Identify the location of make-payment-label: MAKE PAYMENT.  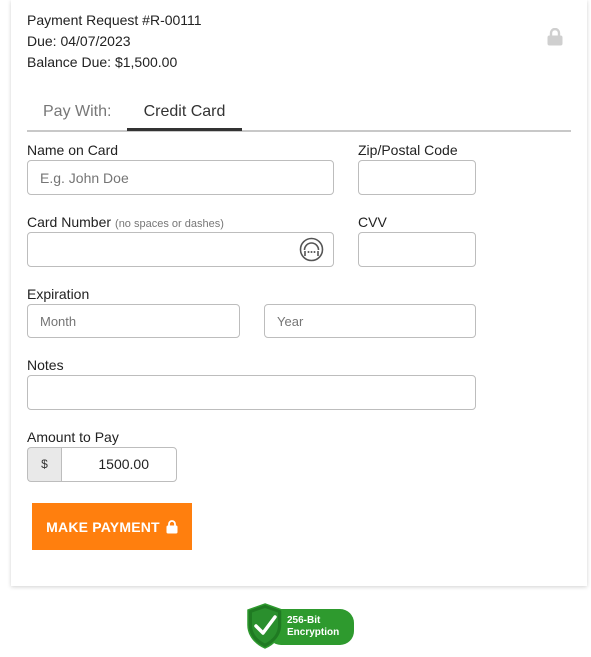
(103, 526).